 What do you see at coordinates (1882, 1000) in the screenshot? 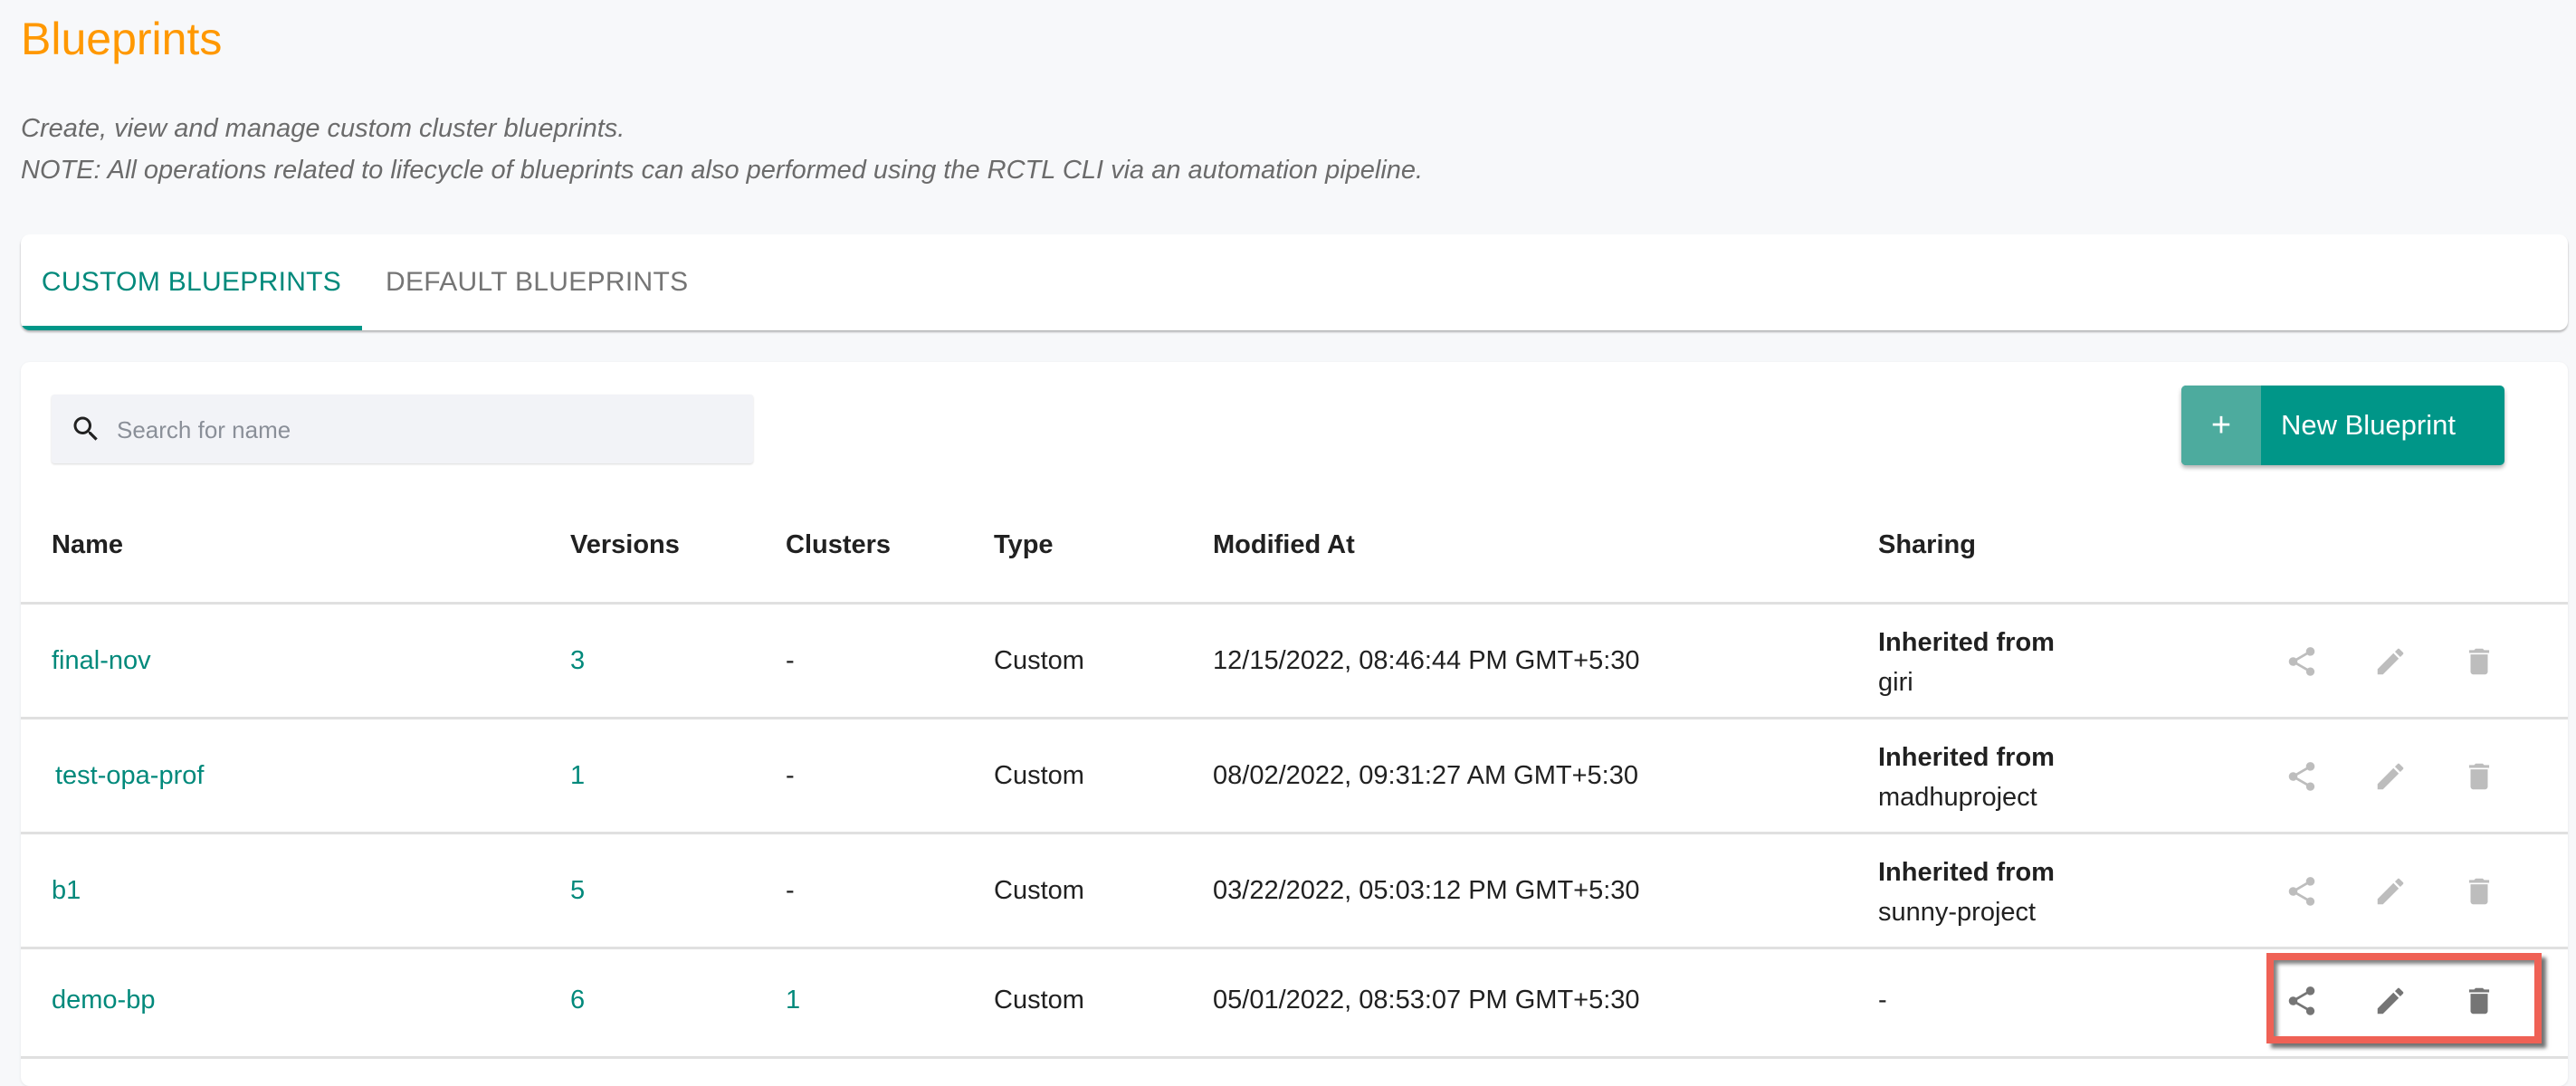
I see `sharing-value: -` at bounding box center [1882, 1000].